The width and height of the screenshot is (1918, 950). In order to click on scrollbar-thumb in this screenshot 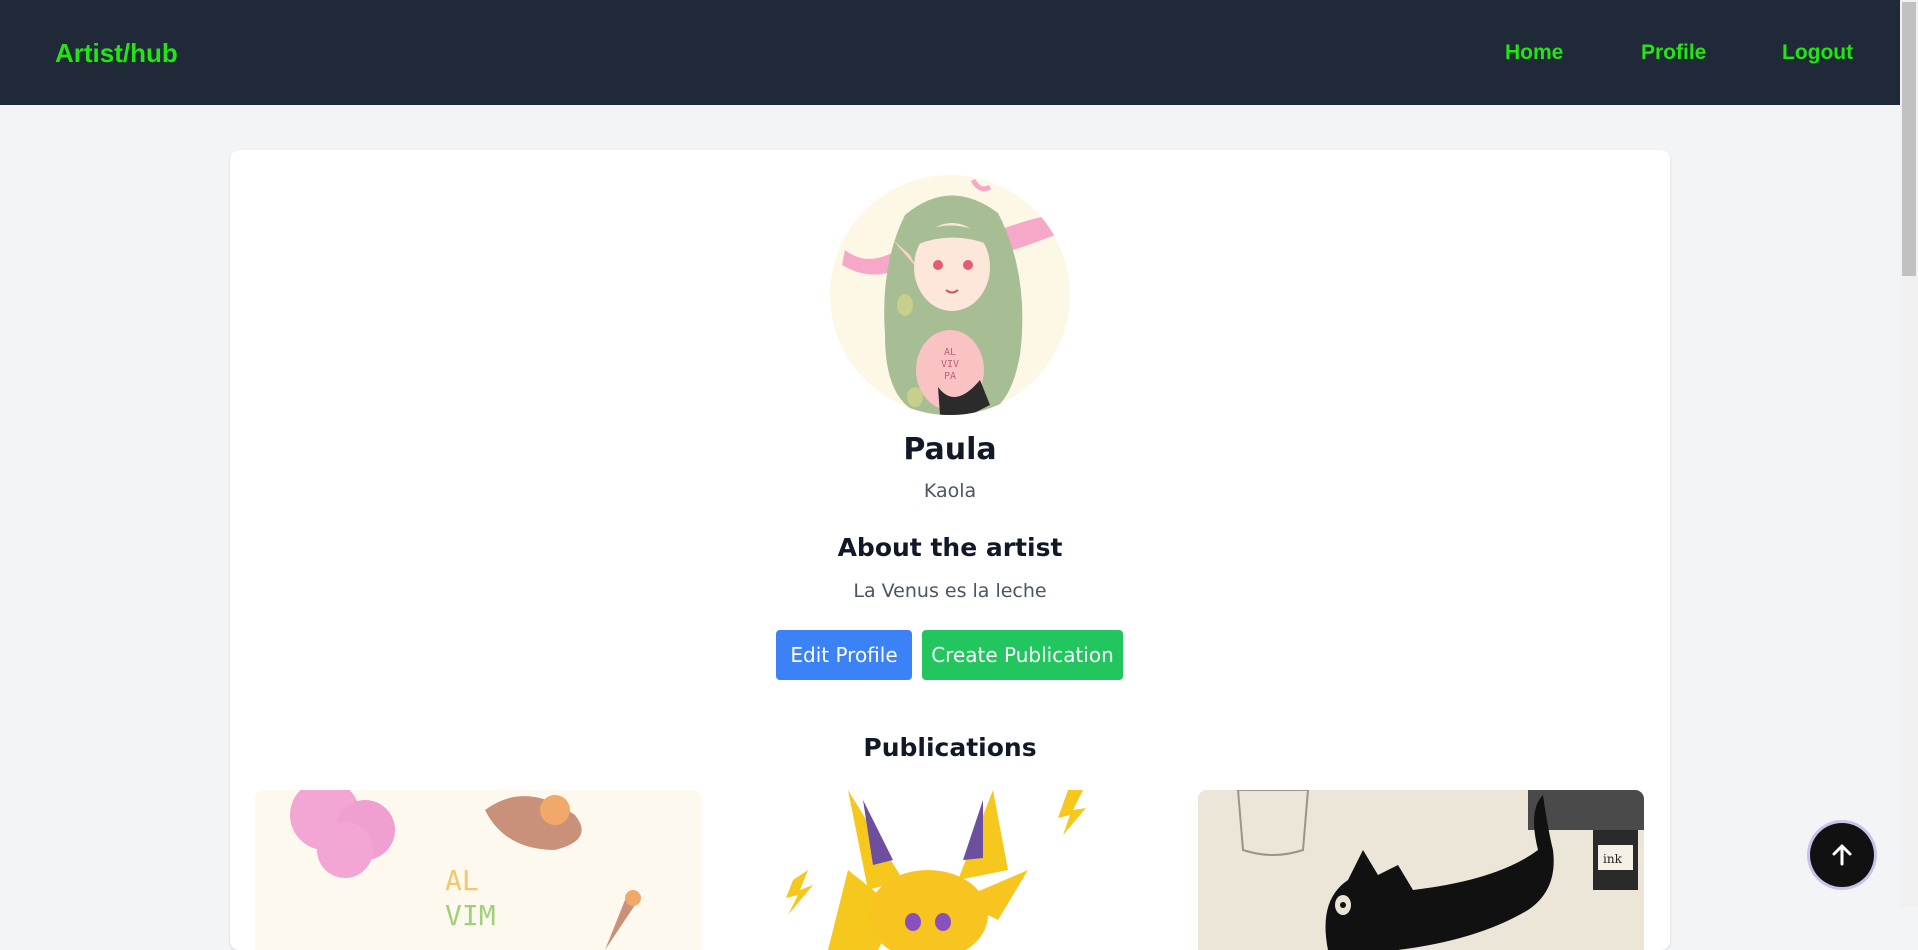, I will do `click(1909, 139)`.